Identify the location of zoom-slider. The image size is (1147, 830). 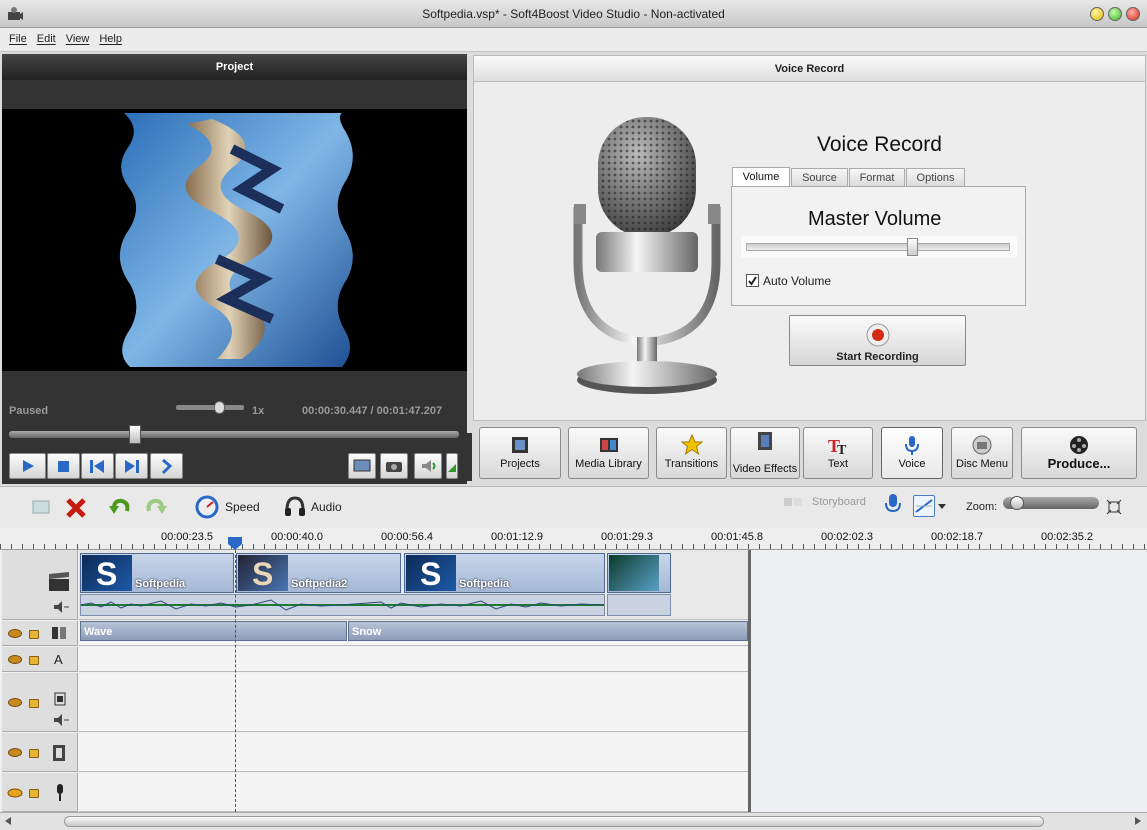
(1051, 503).